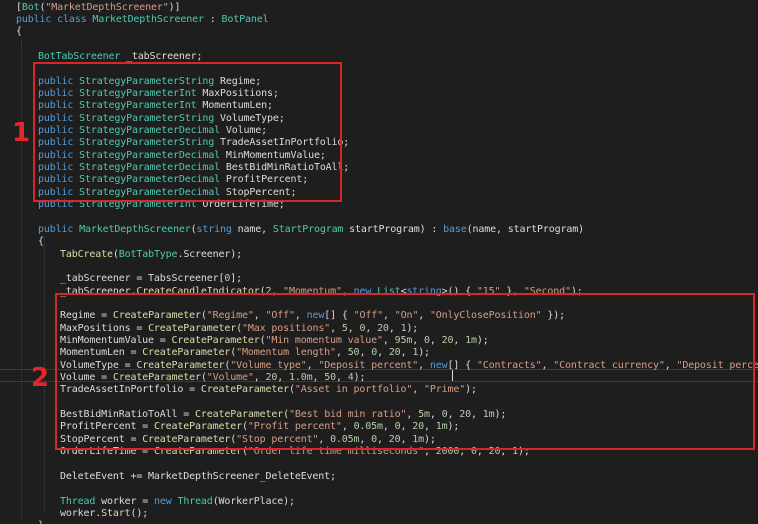  What do you see at coordinates (245, 19) in the screenshot?
I see `code-token: BotPanel` at bounding box center [245, 19].